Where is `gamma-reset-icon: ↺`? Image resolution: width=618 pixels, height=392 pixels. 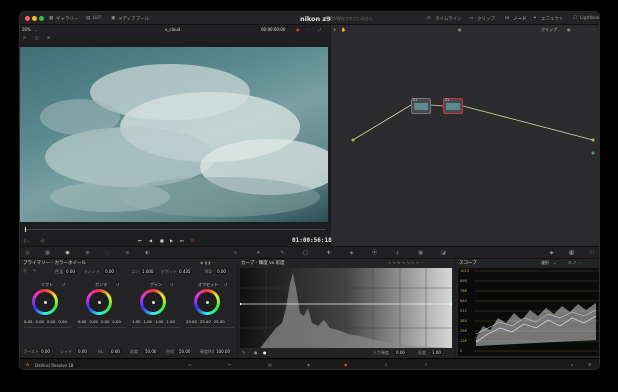
gamma-reset-icon: ↺ is located at coordinates (117, 284).